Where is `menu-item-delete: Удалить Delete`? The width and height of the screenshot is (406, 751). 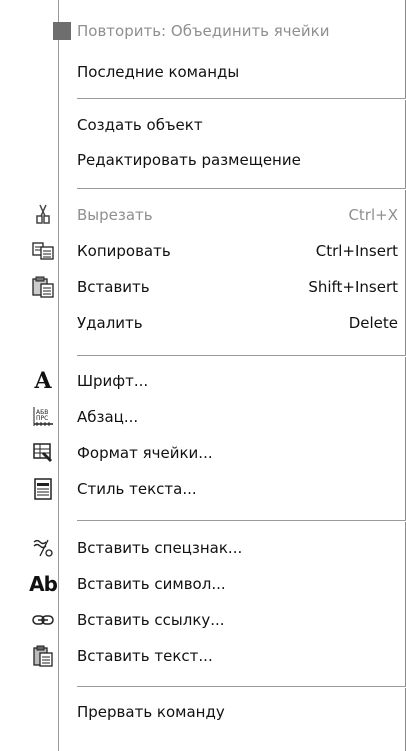
menu-item-delete: Удалить Delete is located at coordinates (203, 323).